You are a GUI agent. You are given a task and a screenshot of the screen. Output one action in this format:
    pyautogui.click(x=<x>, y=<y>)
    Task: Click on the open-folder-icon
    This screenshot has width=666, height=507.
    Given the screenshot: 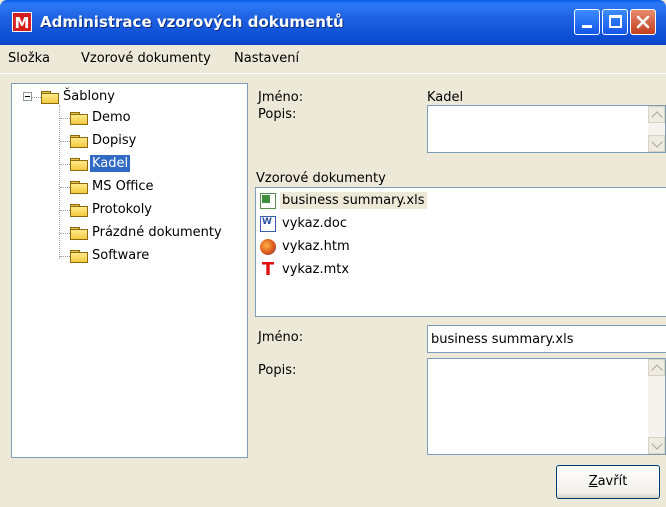 What is the action you would take?
    pyautogui.click(x=79, y=164)
    